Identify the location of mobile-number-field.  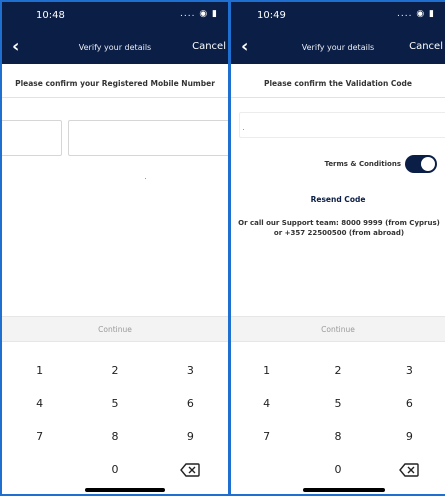
(148, 138).